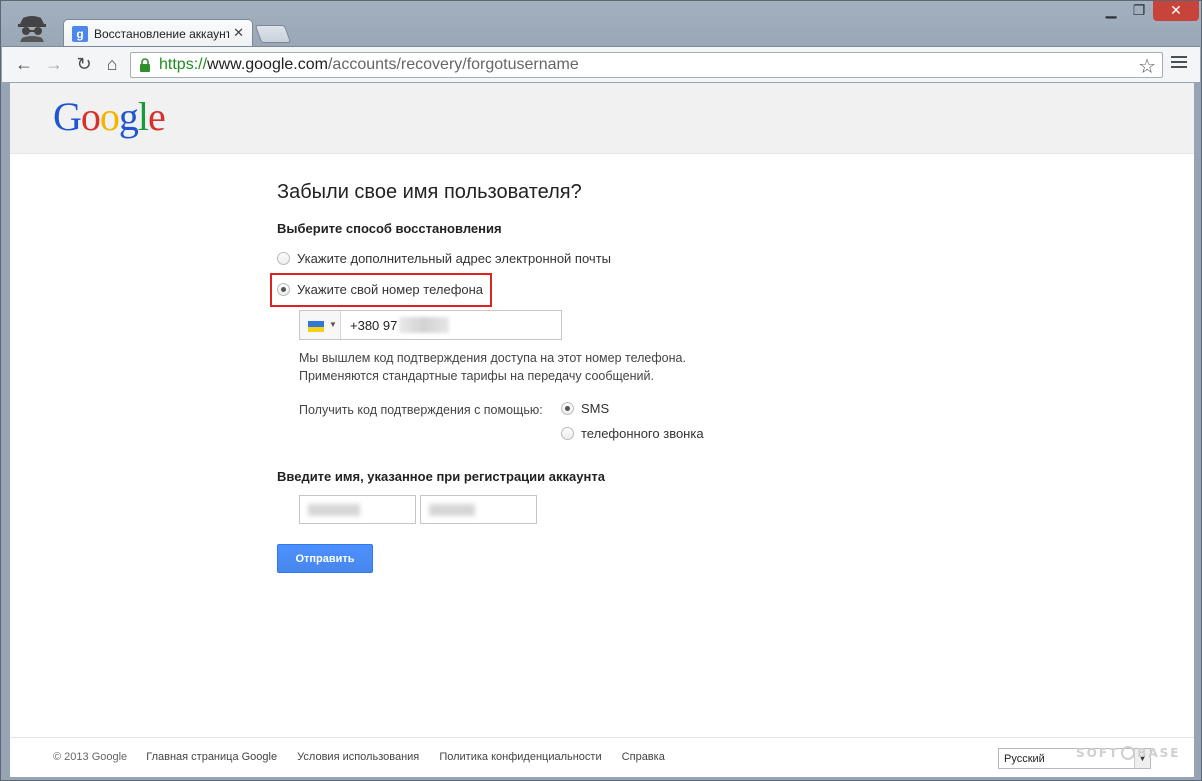 The height and width of the screenshot is (781, 1202). I want to click on active-tab: g Восстановление аккаунта ✕, so click(158, 33).